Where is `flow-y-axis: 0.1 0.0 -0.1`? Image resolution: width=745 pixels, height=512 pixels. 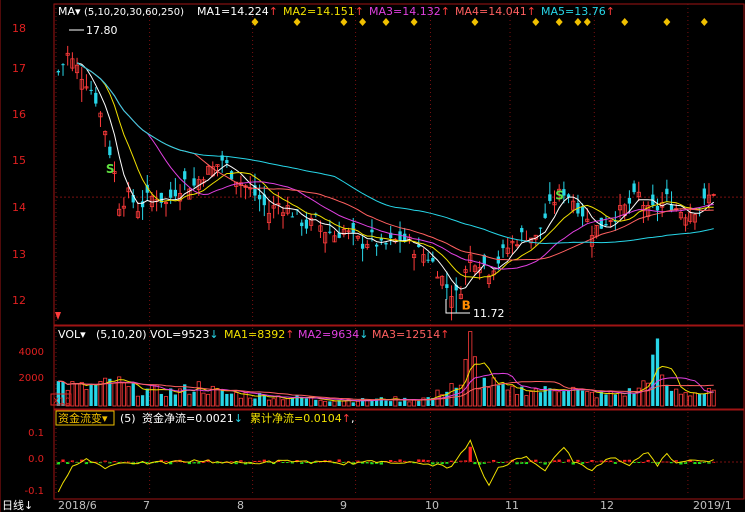 flow-y-axis: 0.1 0.0 -0.1 is located at coordinates (34, 462).